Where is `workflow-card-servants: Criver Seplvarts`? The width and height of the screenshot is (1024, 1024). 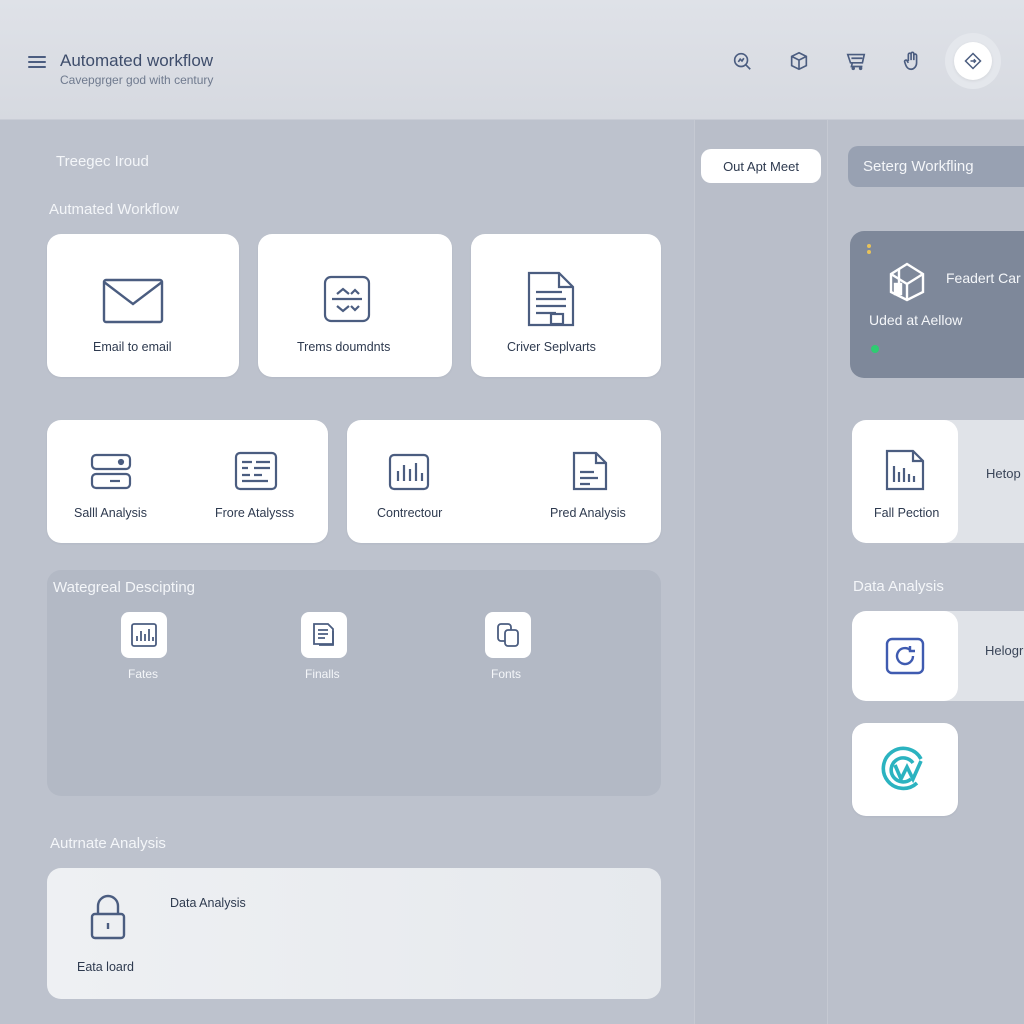
workflow-card-servants: Criver Seplvarts is located at coordinates (566, 305).